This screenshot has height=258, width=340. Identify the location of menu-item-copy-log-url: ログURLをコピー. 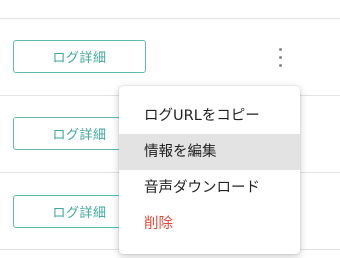
(209, 116).